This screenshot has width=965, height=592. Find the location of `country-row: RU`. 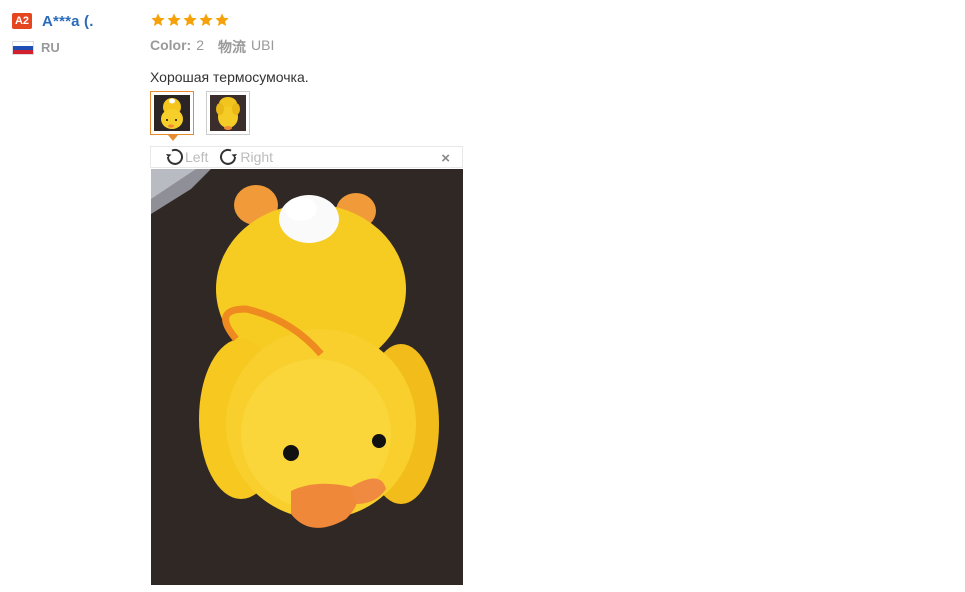

country-row: RU is located at coordinates (77, 47).